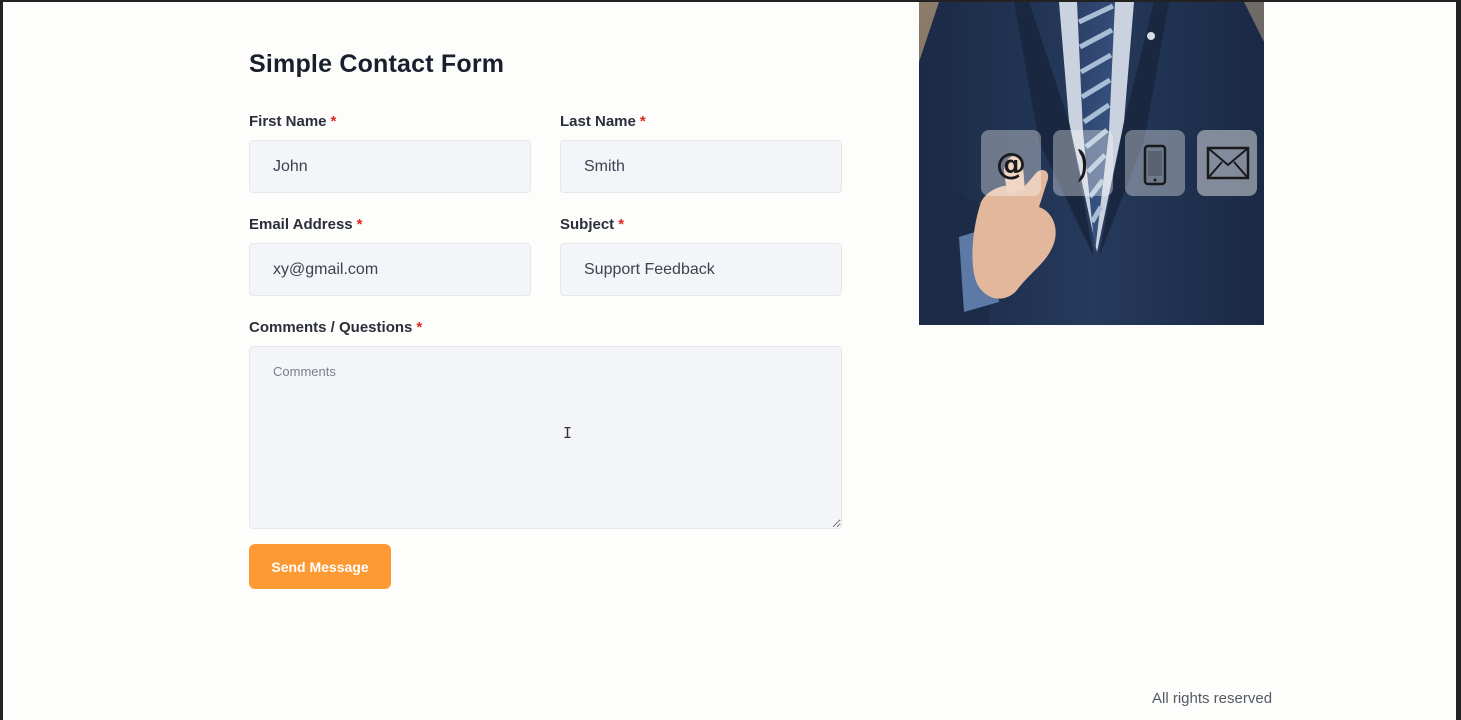  What do you see at coordinates (390, 166) in the screenshot?
I see `first-name-input` at bounding box center [390, 166].